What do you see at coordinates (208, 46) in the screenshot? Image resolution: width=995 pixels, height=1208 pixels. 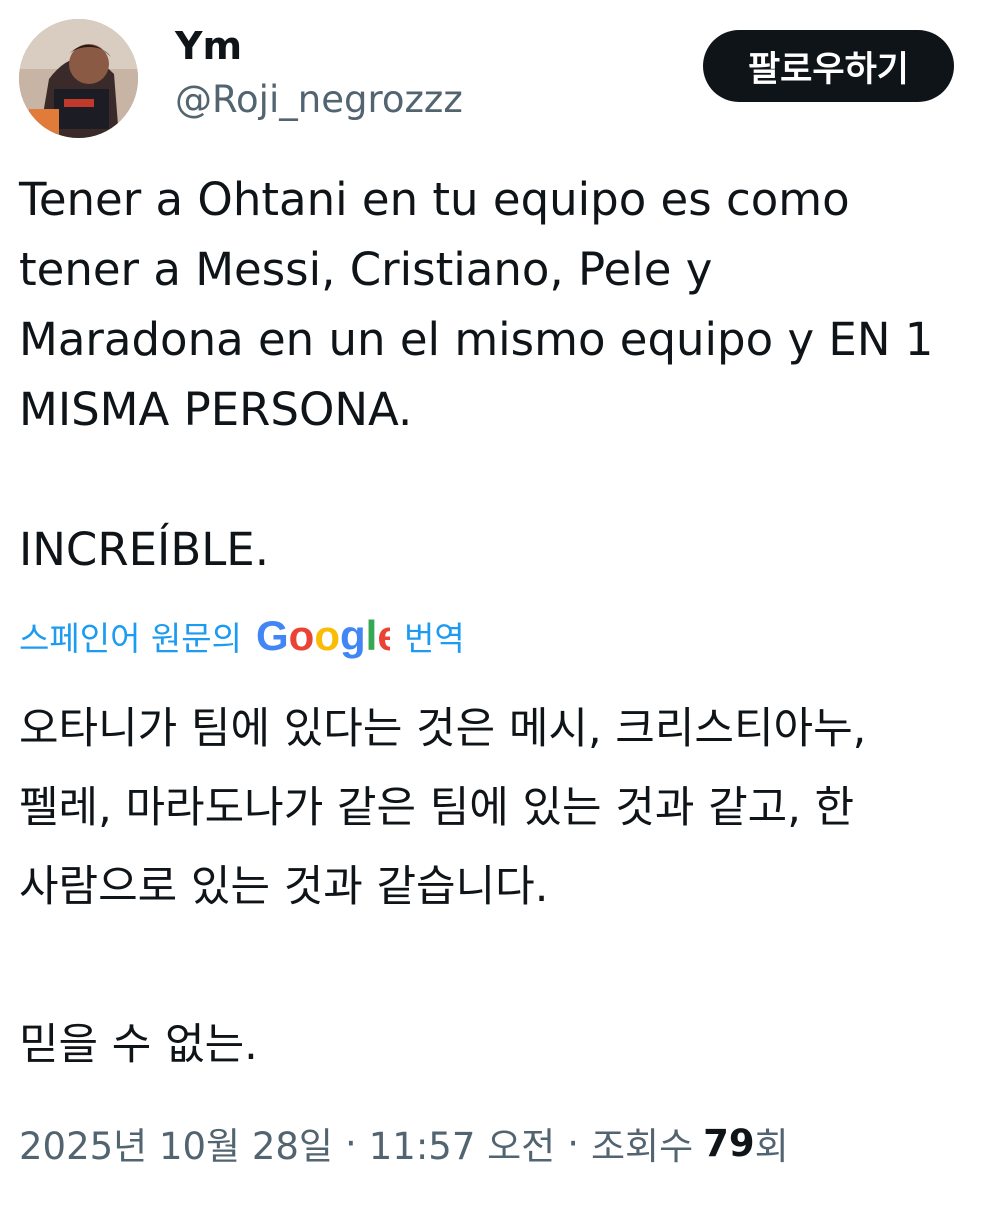 I see `author-display-name: Ym` at bounding box center [208, 46].